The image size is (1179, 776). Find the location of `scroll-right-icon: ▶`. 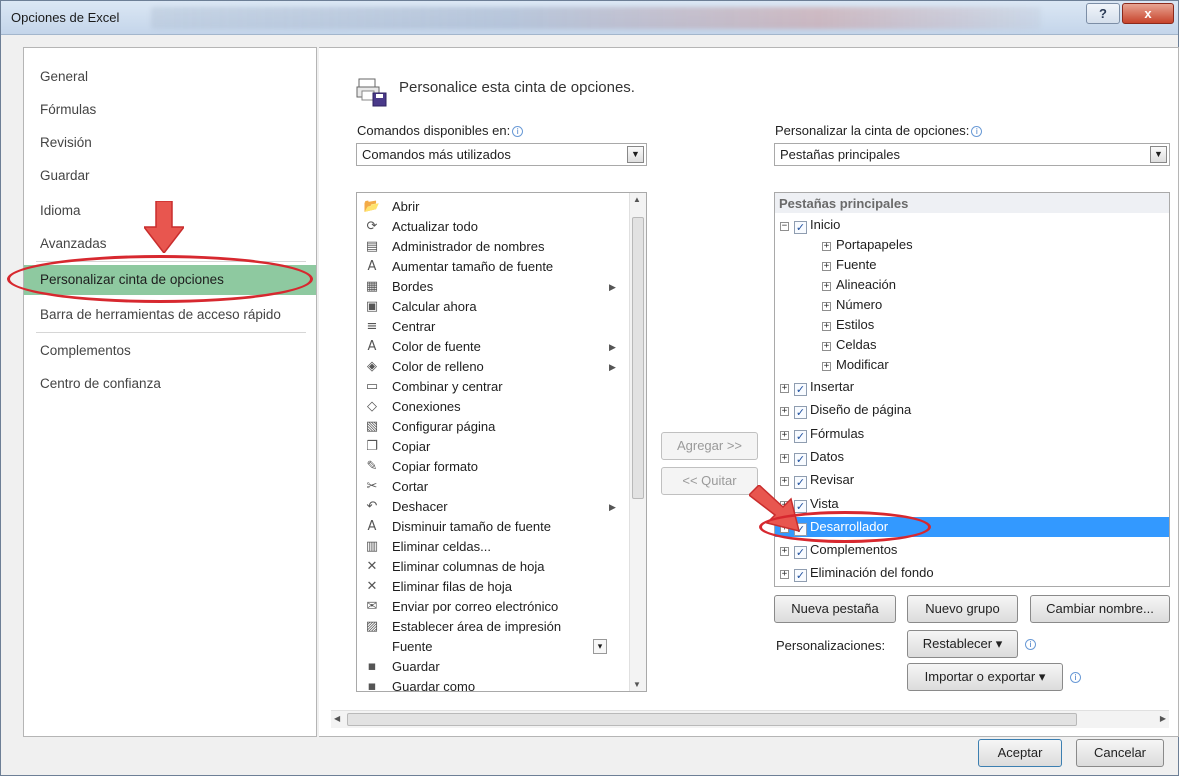

scroll-right-icon: ▶ is located at coordinates (1163, 718).